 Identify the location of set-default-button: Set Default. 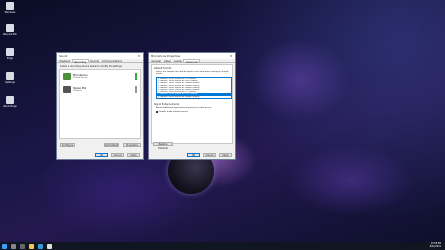
(111, 145).